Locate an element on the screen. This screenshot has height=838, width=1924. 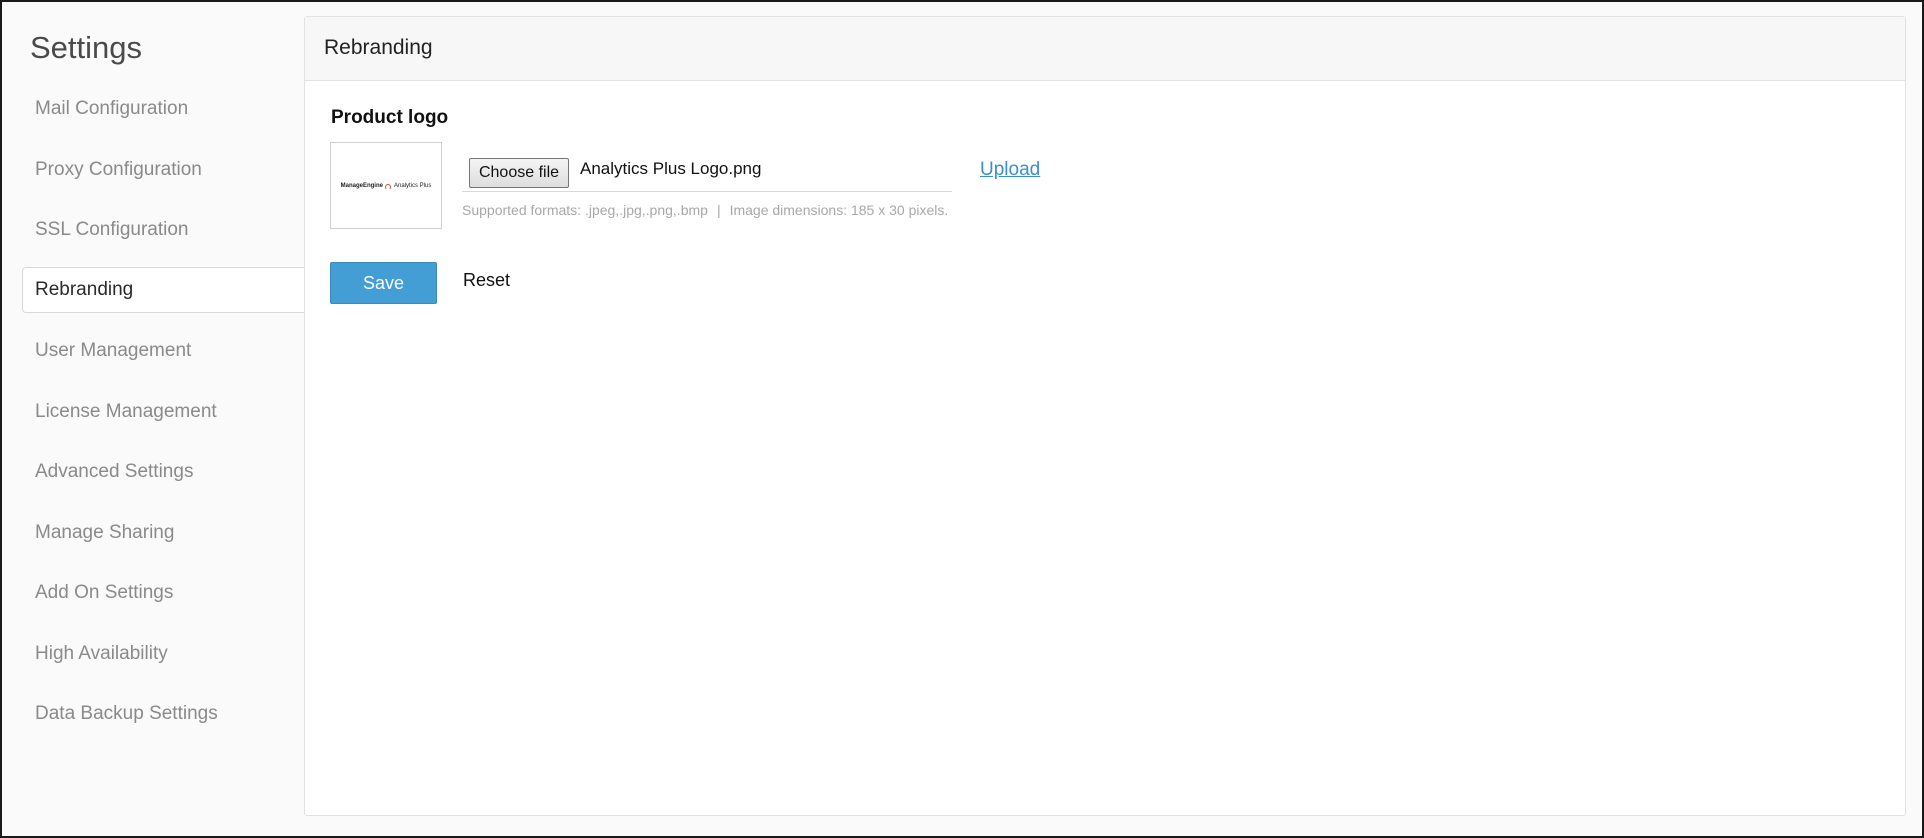
sidebar-item-data-backup-settings: Data Backup Settings is located at coordinates (163, 714).